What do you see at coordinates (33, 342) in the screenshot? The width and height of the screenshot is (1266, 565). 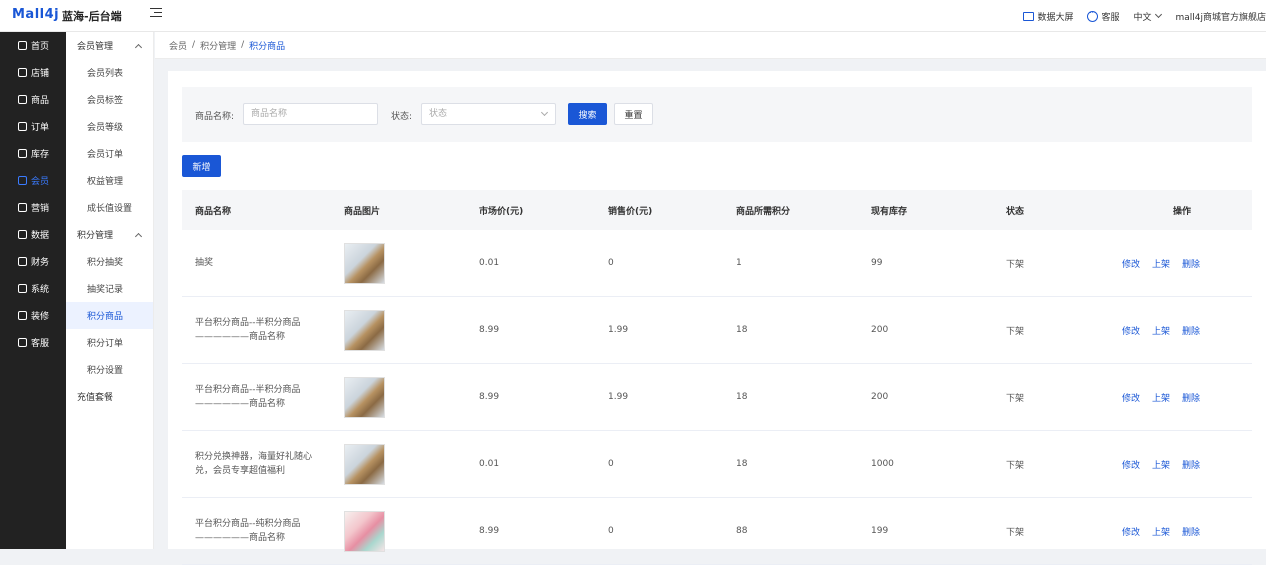 I see `sidebar-item-service: 客服` at bounding box center [33, 342].